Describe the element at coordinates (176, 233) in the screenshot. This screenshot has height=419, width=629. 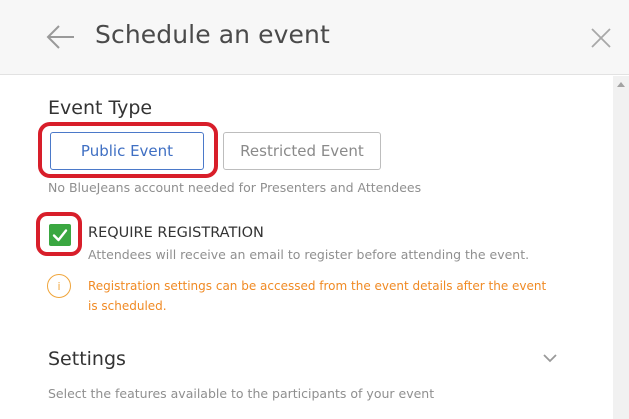
I see `require-registration-label: REQUIRE REGISTRATION` at that location.